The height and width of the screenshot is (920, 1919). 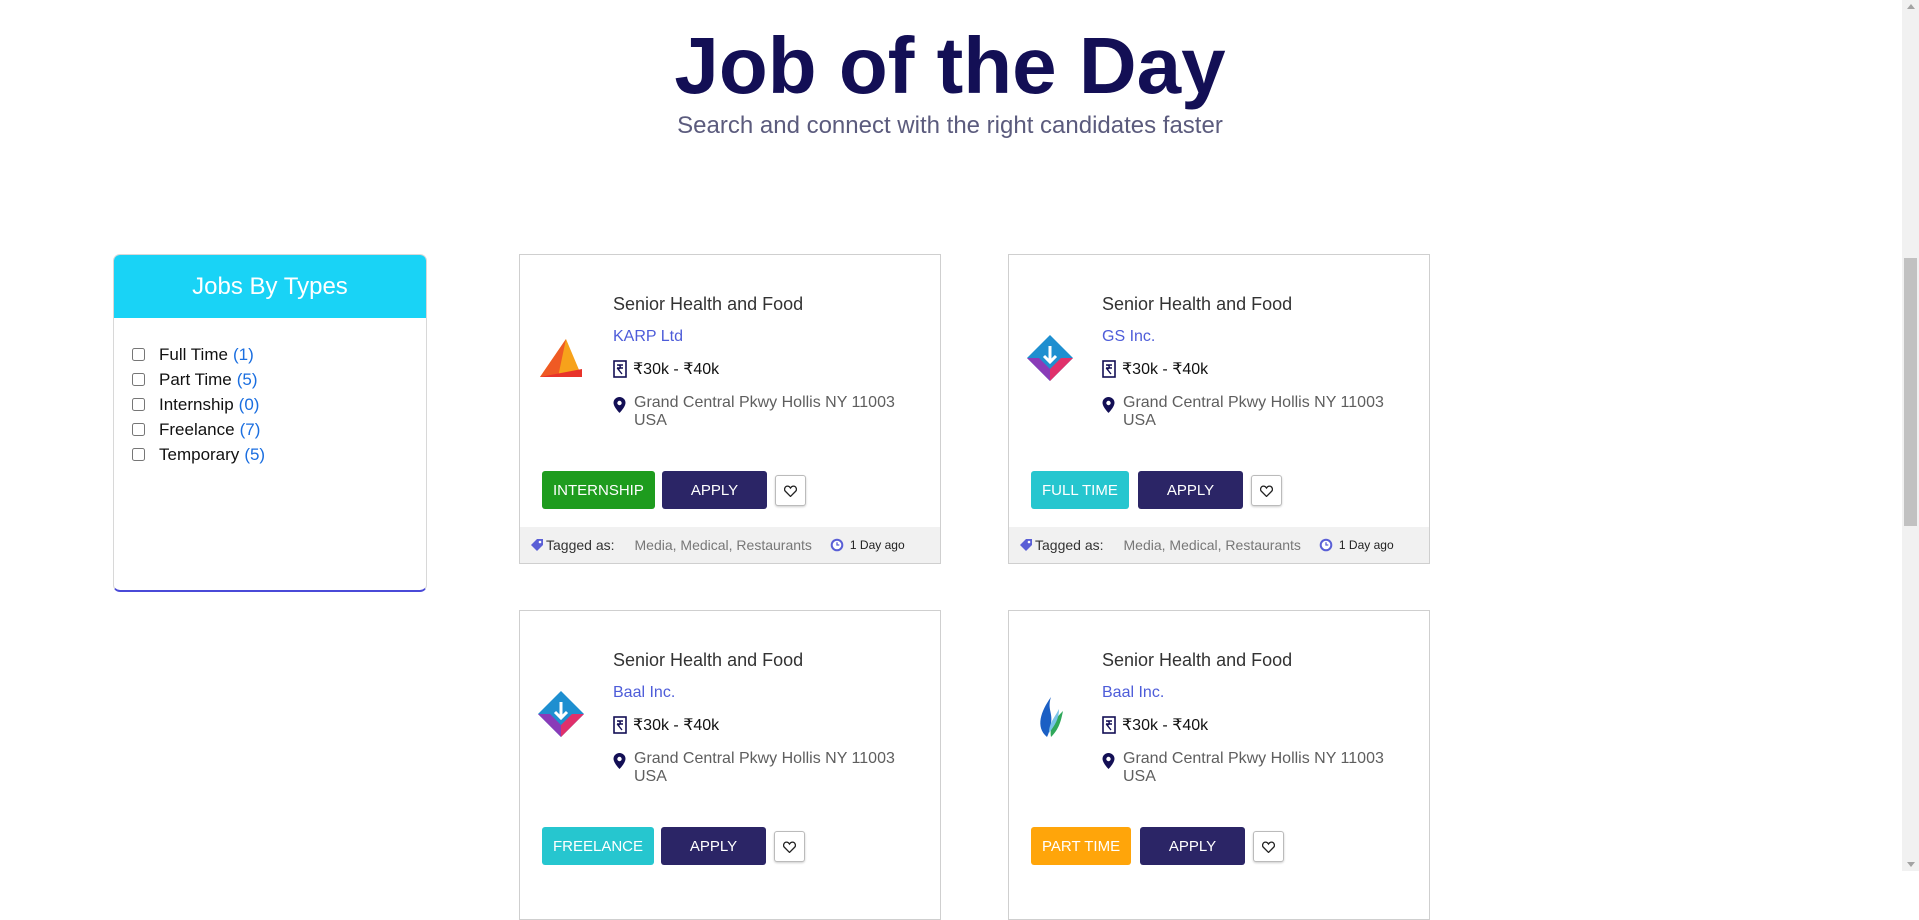 I want to click on filter-heading: Jobs By Types, so click(x=270, y=286).